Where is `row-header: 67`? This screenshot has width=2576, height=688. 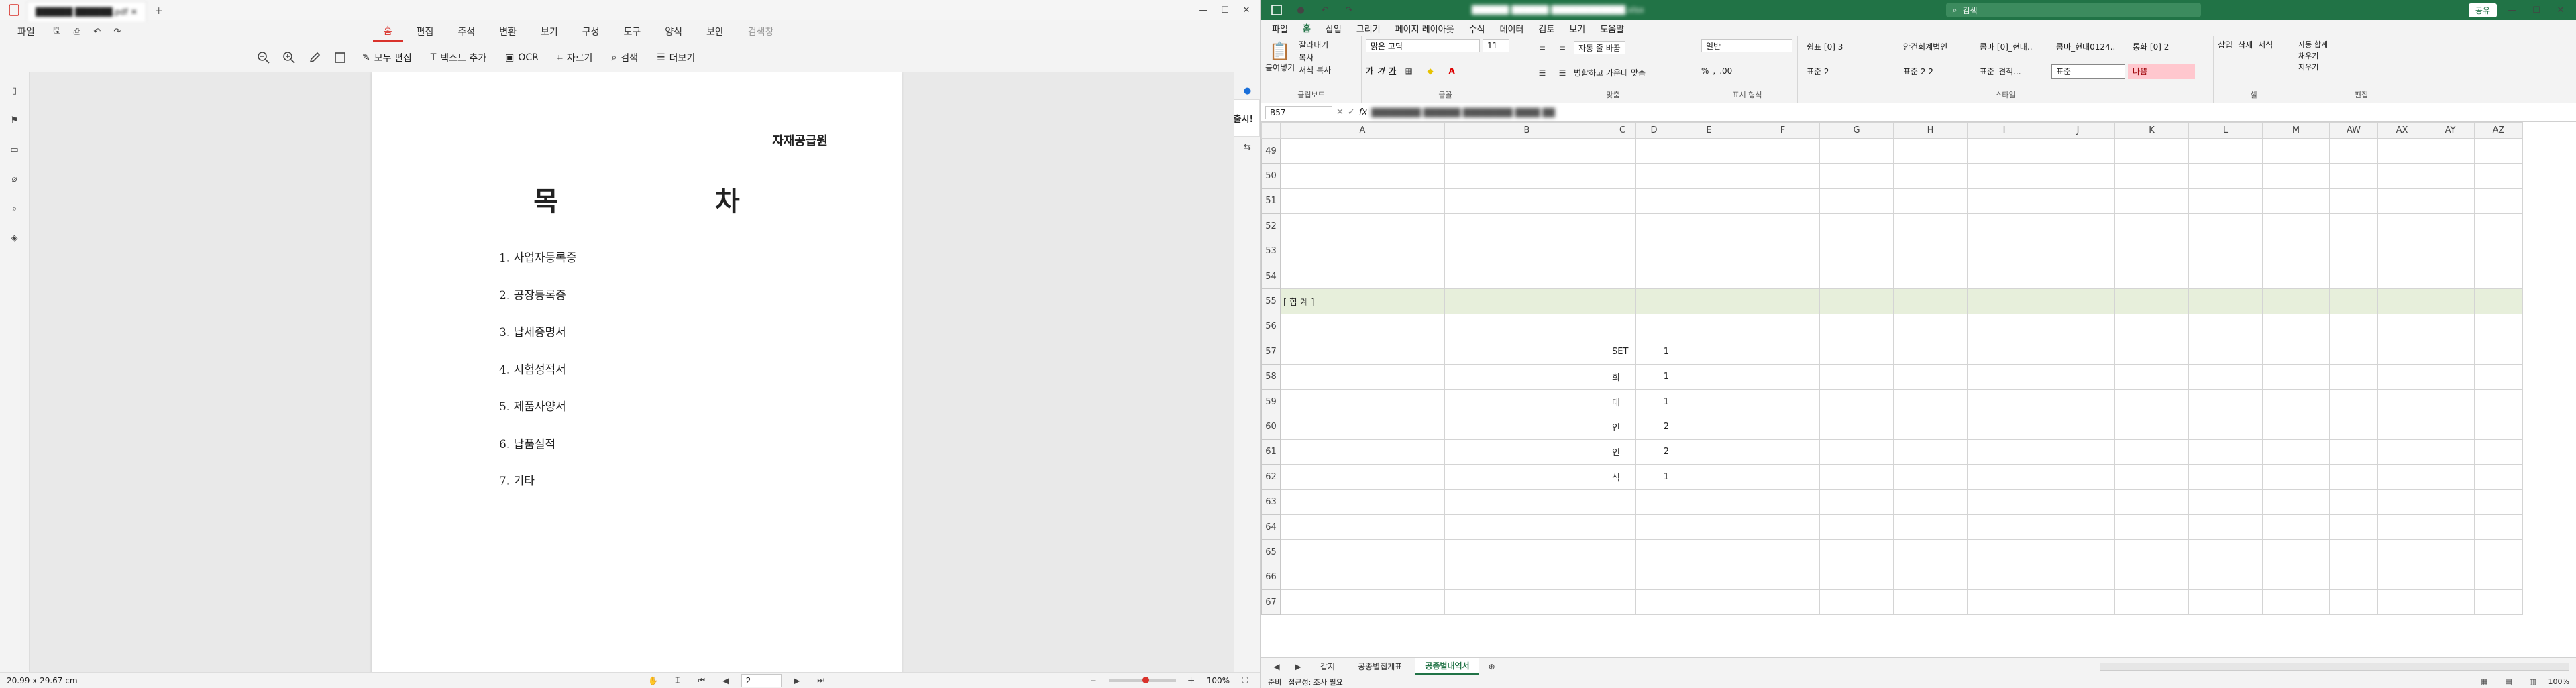 row-header: 67 is located at coordinates (1271, 602).